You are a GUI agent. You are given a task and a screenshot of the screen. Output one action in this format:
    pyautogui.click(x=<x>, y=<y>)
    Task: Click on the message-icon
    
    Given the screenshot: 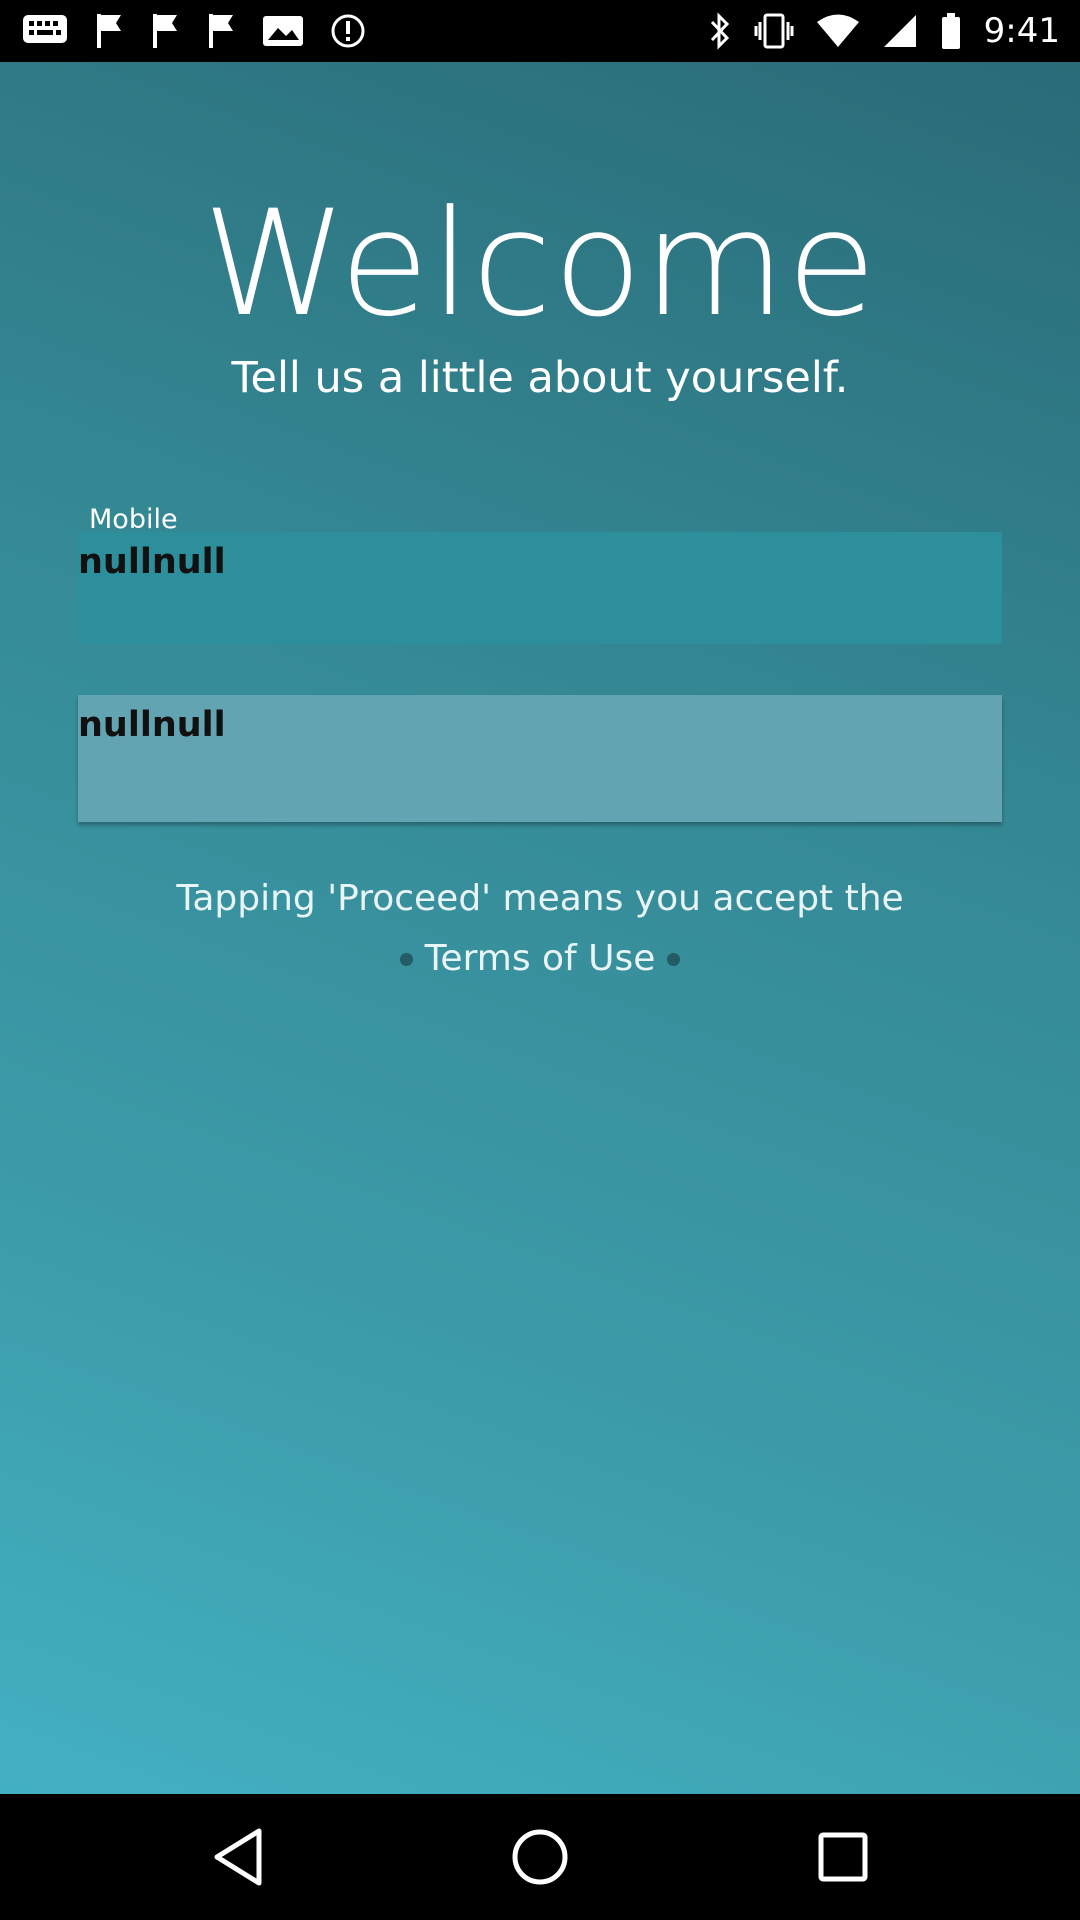 What is the action you would take?
    pyautogui.click(x=45, y=29)
    